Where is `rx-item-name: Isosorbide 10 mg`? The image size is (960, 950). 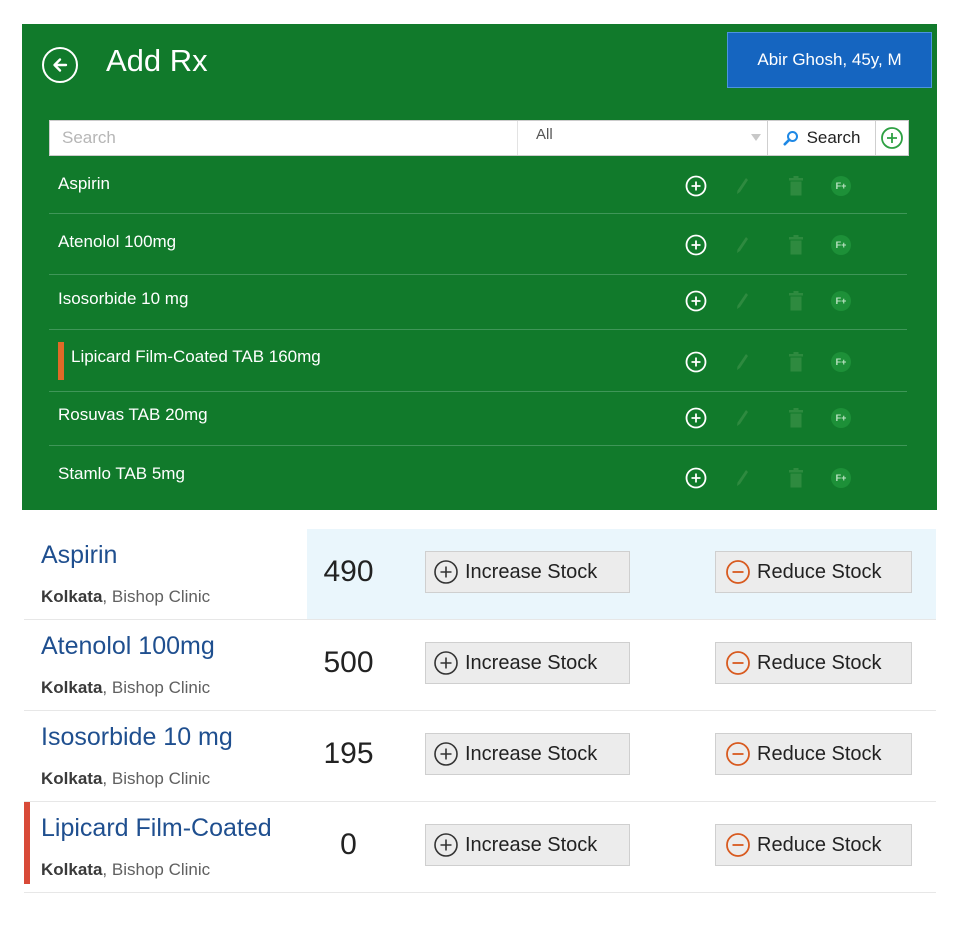 rx-item-name: Isosorbide 10 mg is located at coordinates (123, 298).